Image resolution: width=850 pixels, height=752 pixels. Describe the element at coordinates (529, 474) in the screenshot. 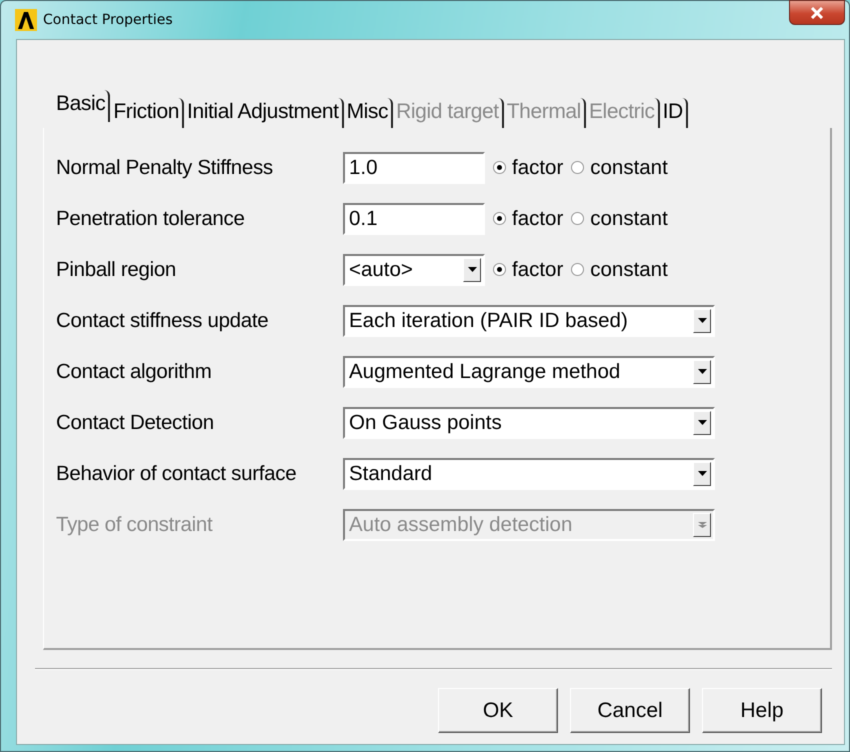

I see `dropdown: Standard` at that location.